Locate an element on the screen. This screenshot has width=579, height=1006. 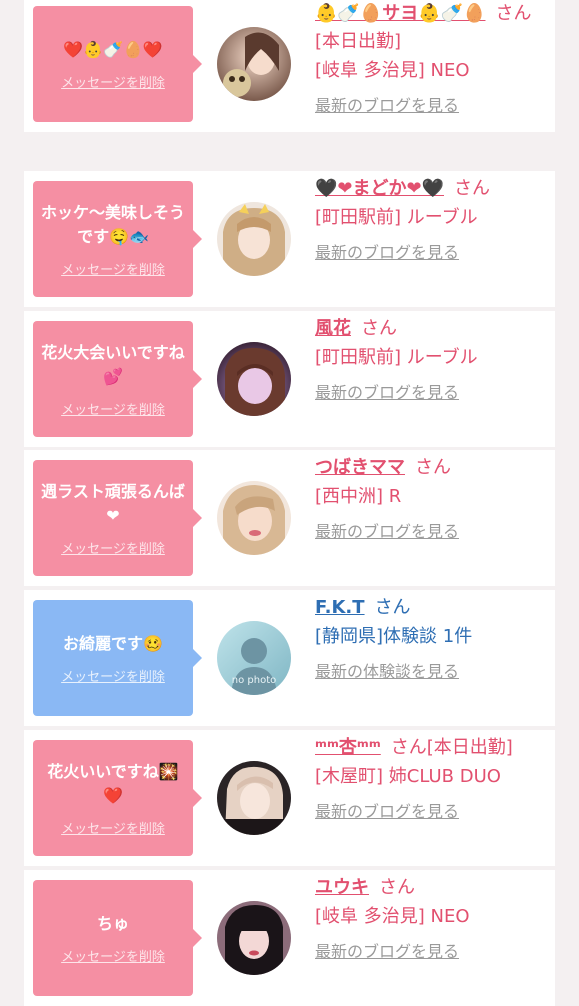
message-text: ホッケ〜美味しそうです🤤🐟 is located at coordinates (113, 224).